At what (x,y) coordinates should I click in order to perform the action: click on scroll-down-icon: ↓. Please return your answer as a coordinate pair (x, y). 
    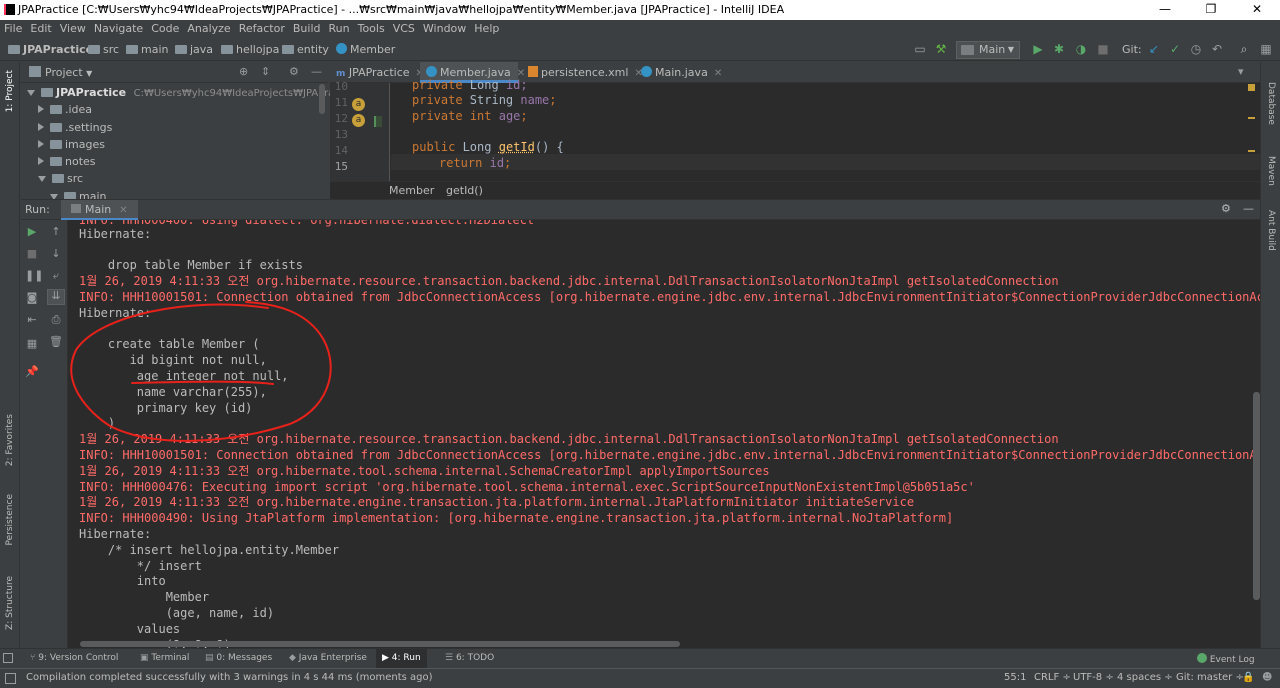
    Looking at the image, I should click on (56, 254).